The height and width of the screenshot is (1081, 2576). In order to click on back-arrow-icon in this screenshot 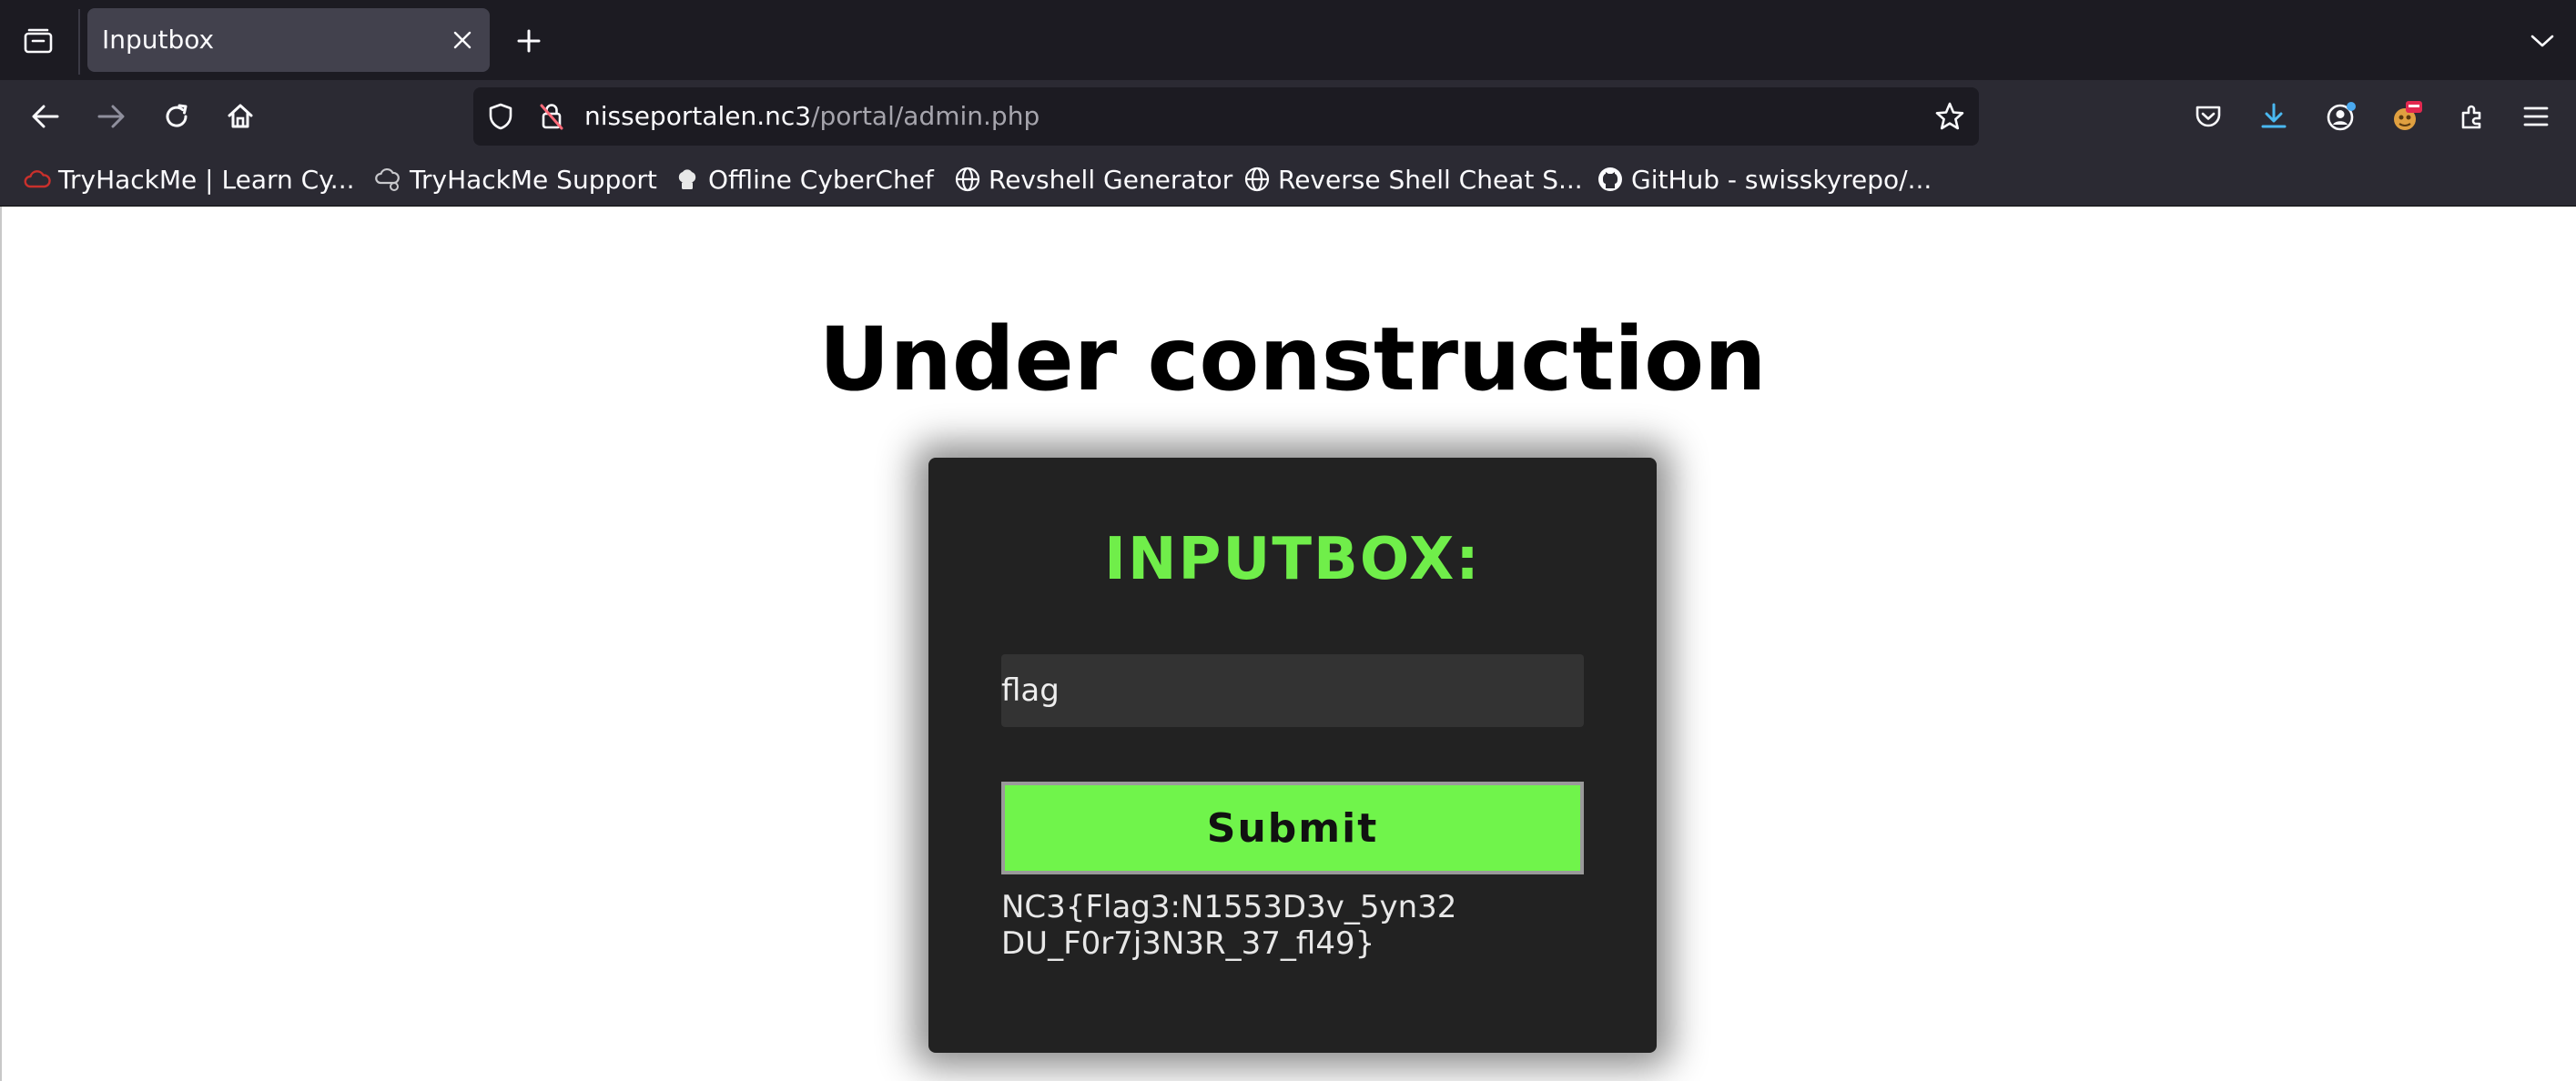, I will do `click(45, 117)`.